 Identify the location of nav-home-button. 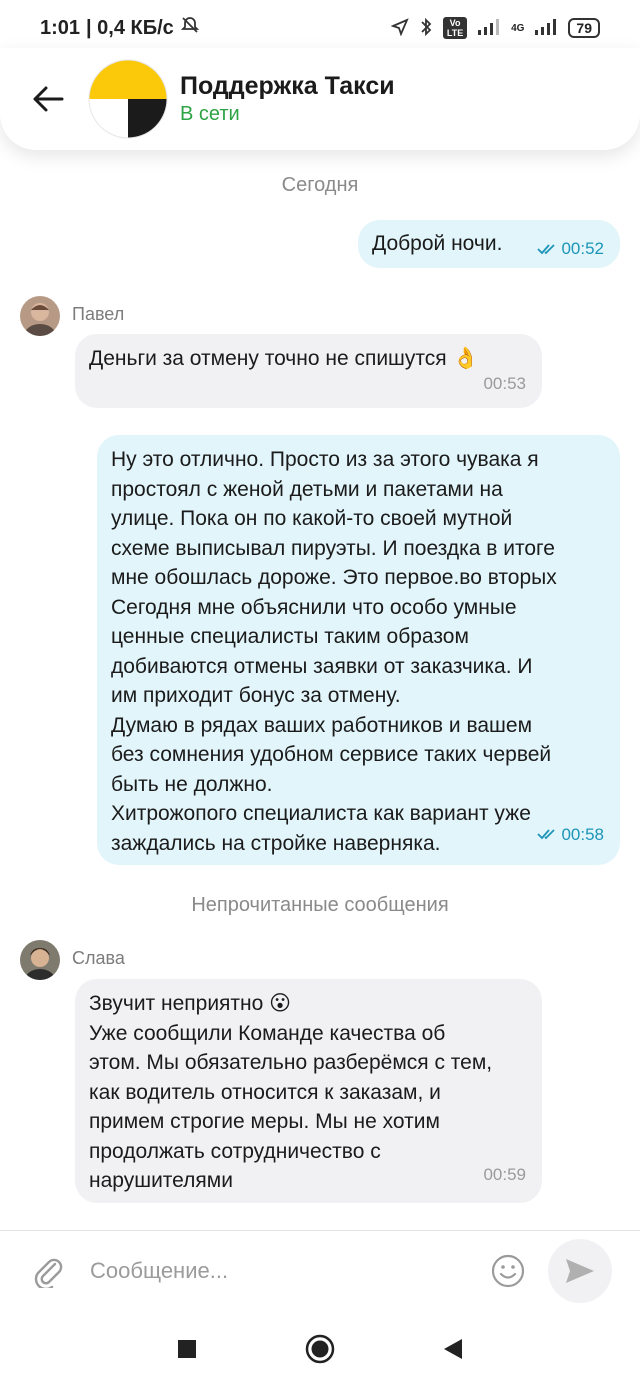
(320, 1349).